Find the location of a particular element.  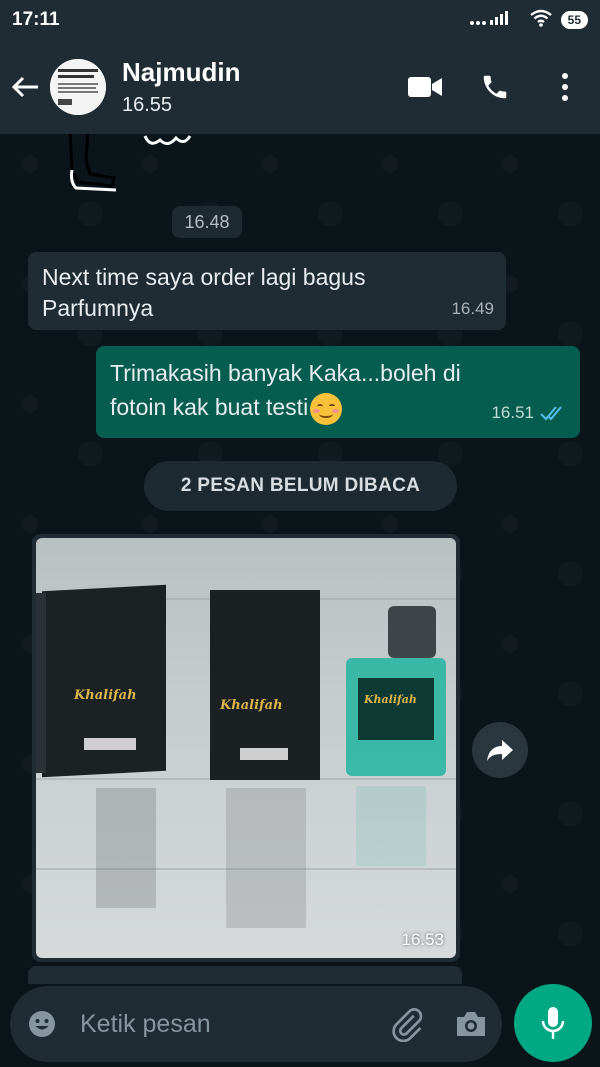

camera-icon is located at coordinates (471, 1024).